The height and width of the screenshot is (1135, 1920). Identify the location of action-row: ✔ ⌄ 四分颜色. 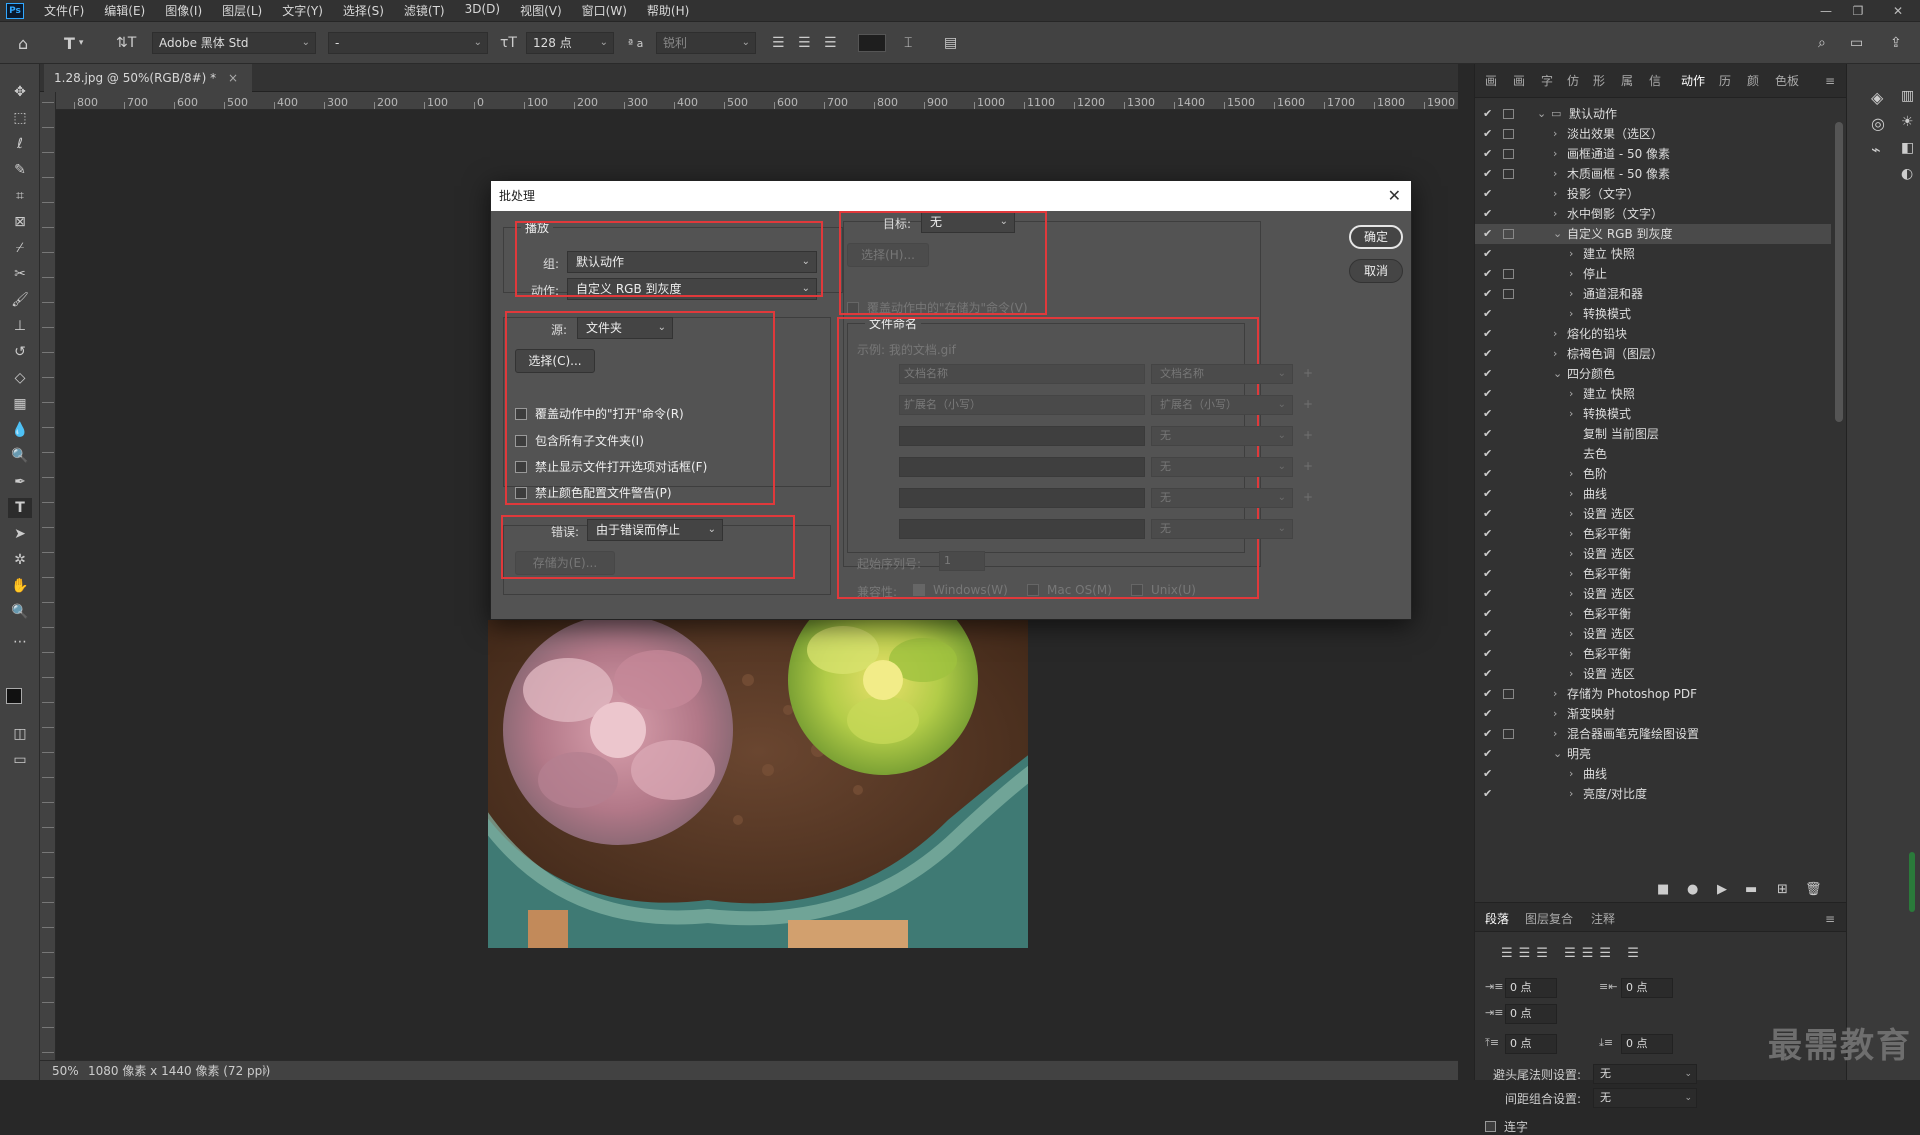
(1653, 374).